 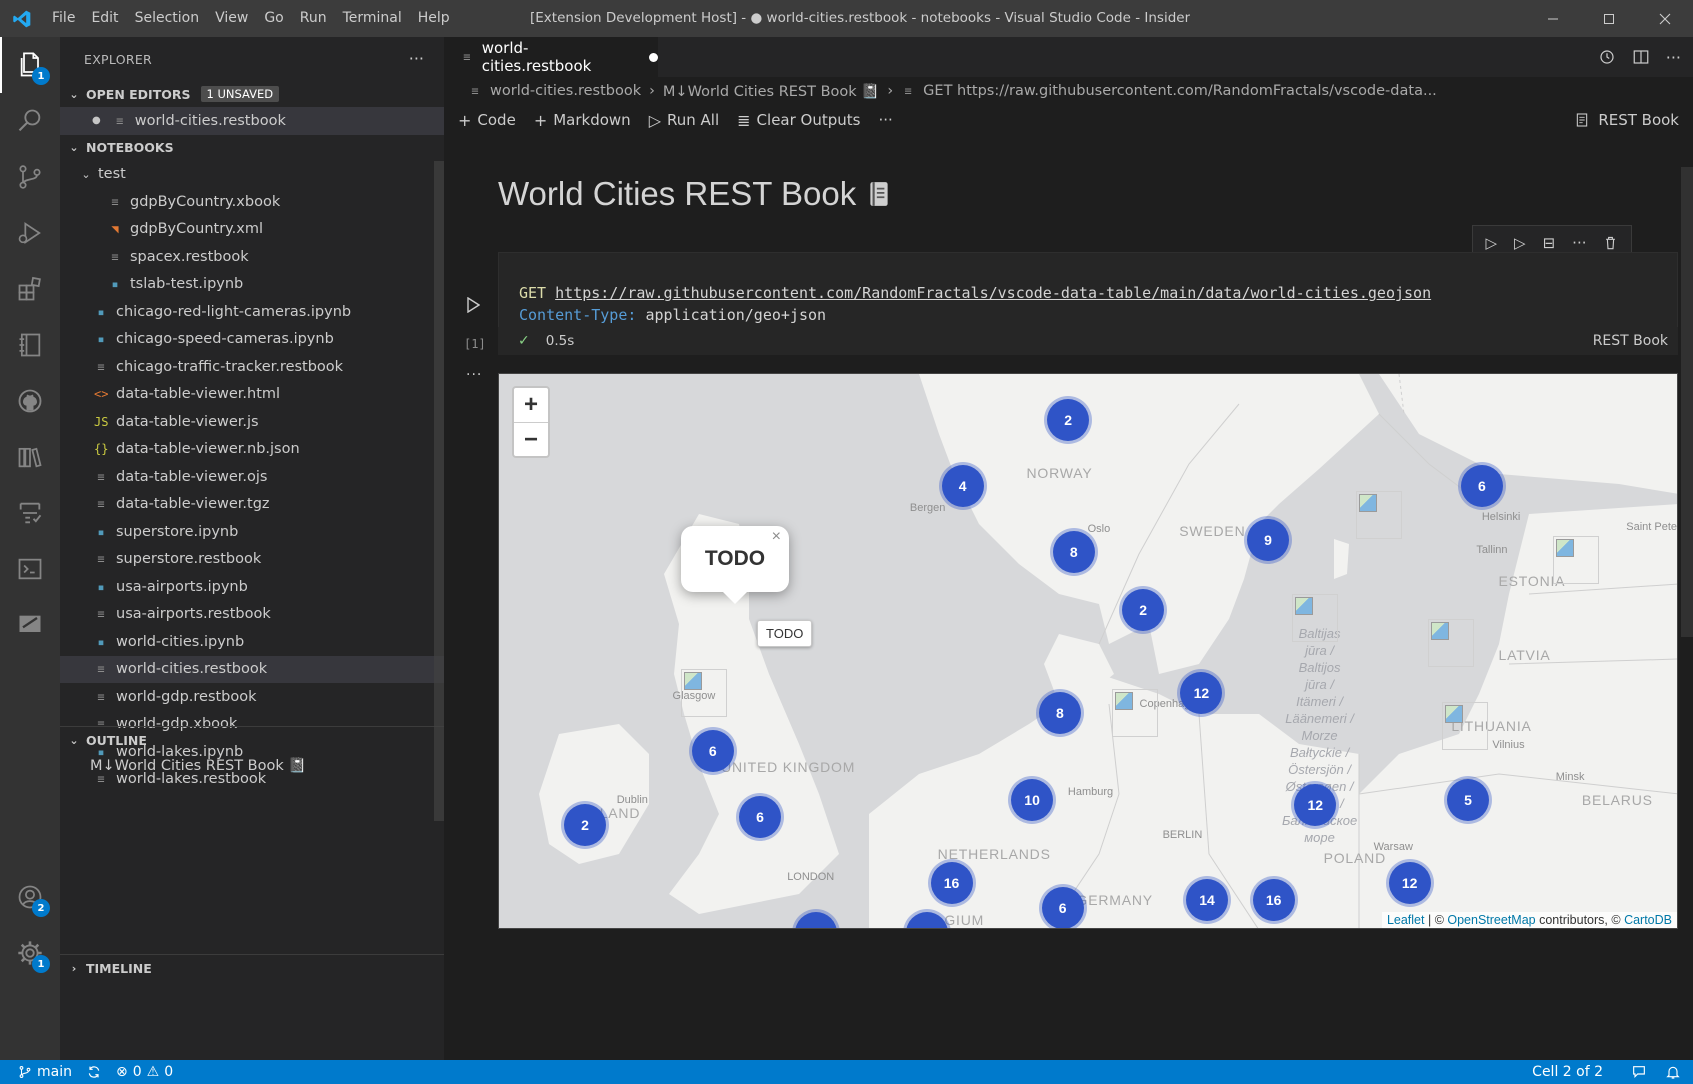 What do you see at coordinates (1648, 920) in the screenshot?
I see `cartodb-link: CartoDB` at bounding box center [1648, 920].